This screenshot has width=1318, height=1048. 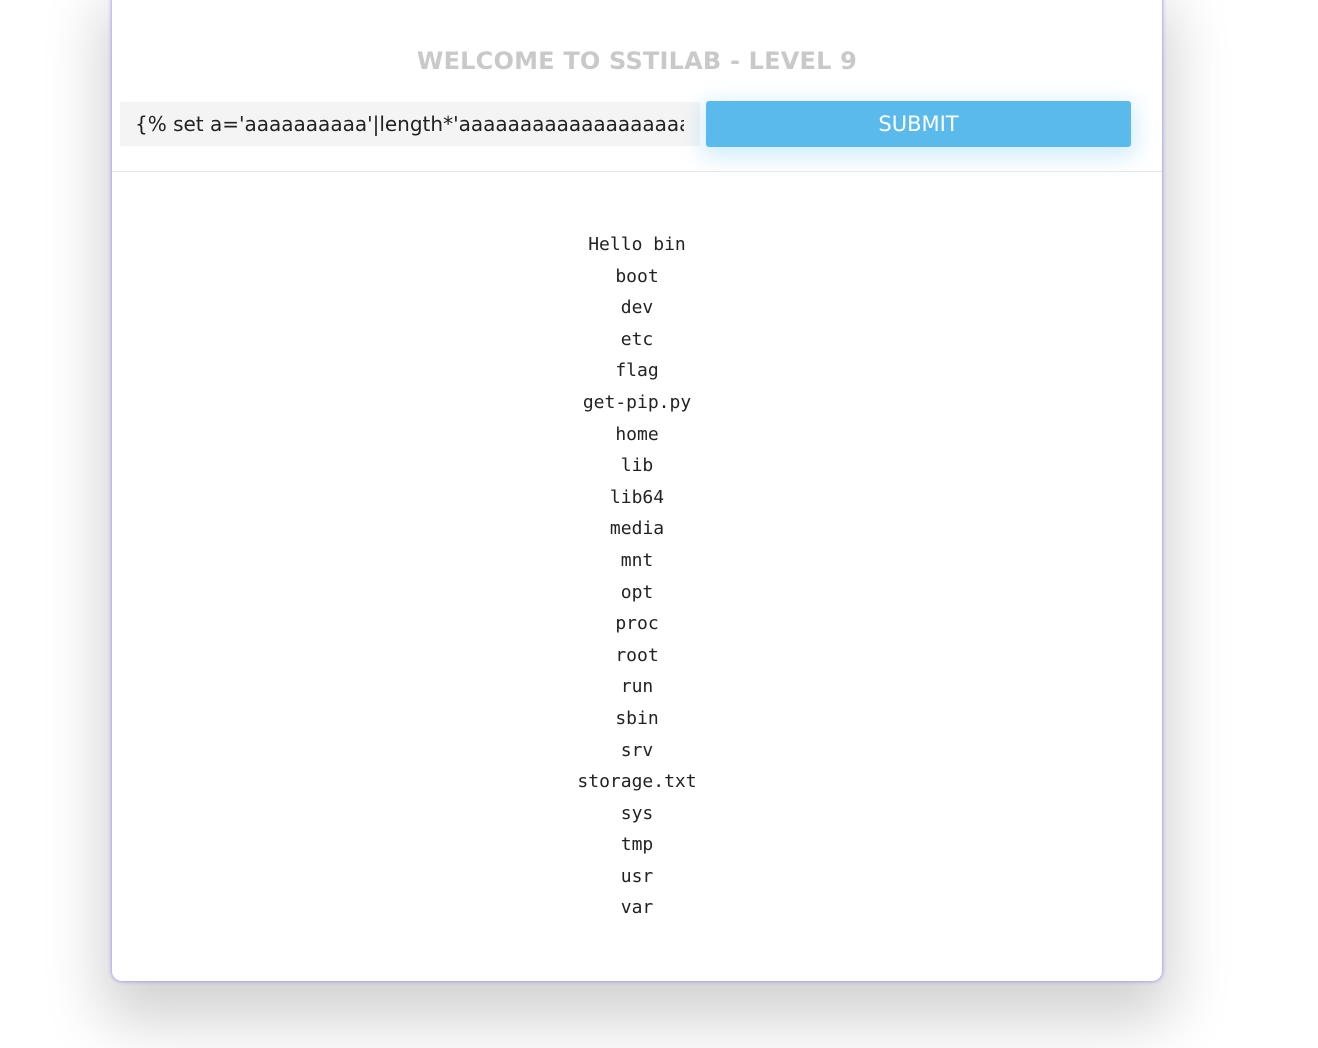 I want to click on output-line: sys, so click(x=637, y=813).